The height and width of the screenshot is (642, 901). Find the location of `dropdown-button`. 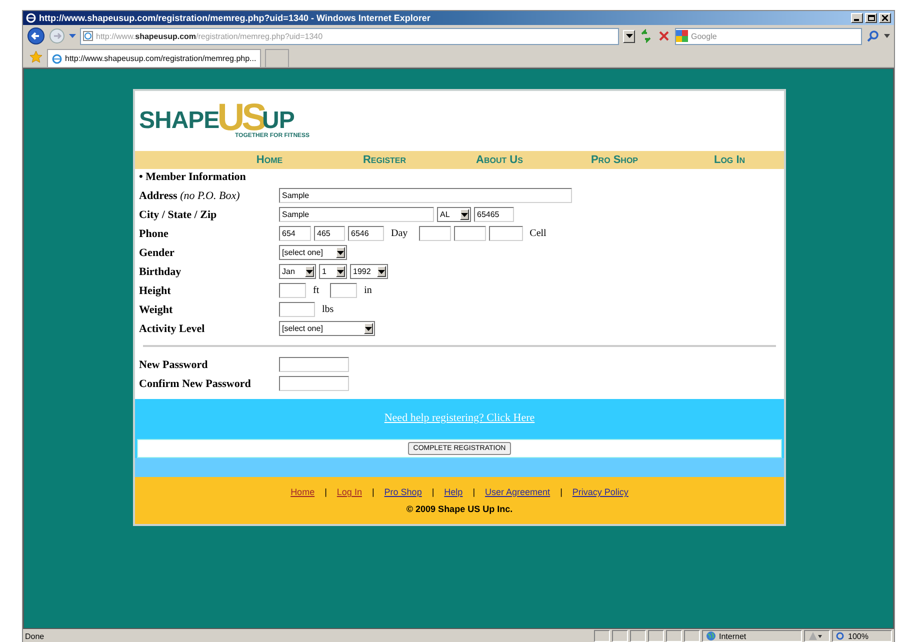

dropdown-button is located at coordinates (629, 36).